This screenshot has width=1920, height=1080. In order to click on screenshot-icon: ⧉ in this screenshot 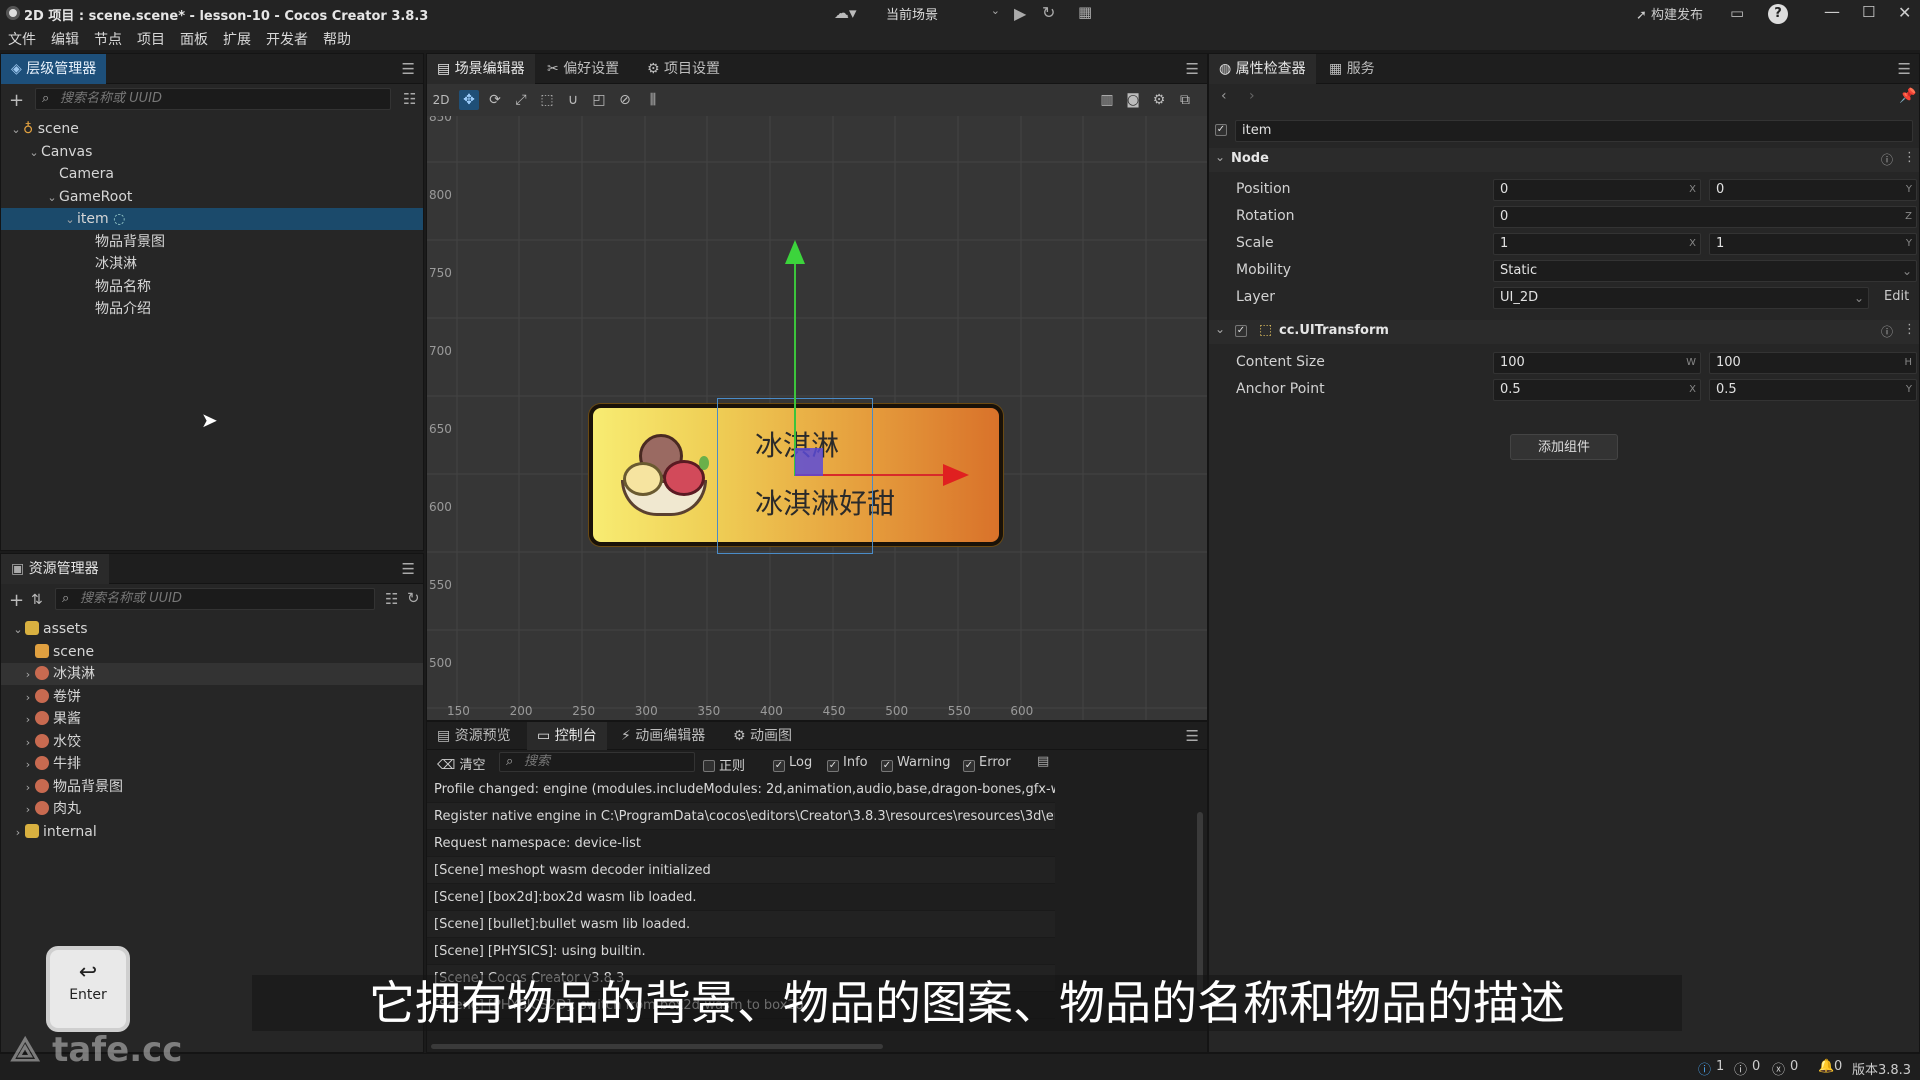, I will do `click(1185, 100)`.